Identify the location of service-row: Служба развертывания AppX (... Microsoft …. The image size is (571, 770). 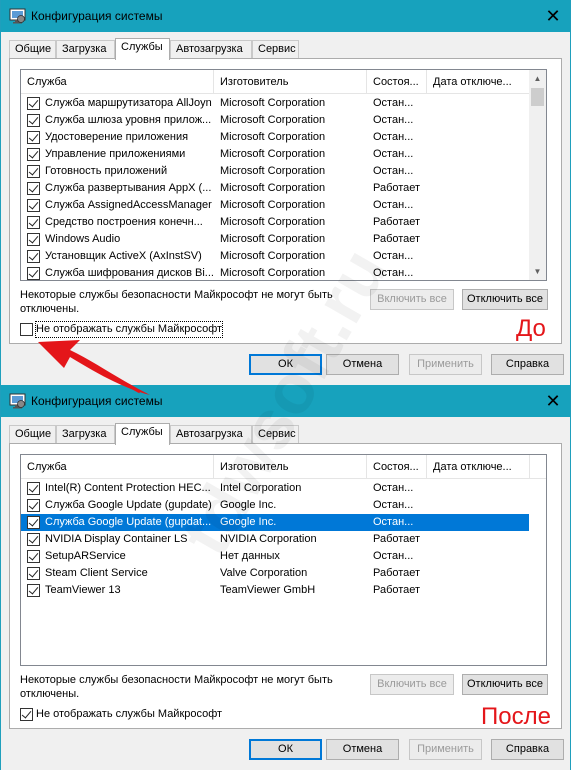
(275, 188).